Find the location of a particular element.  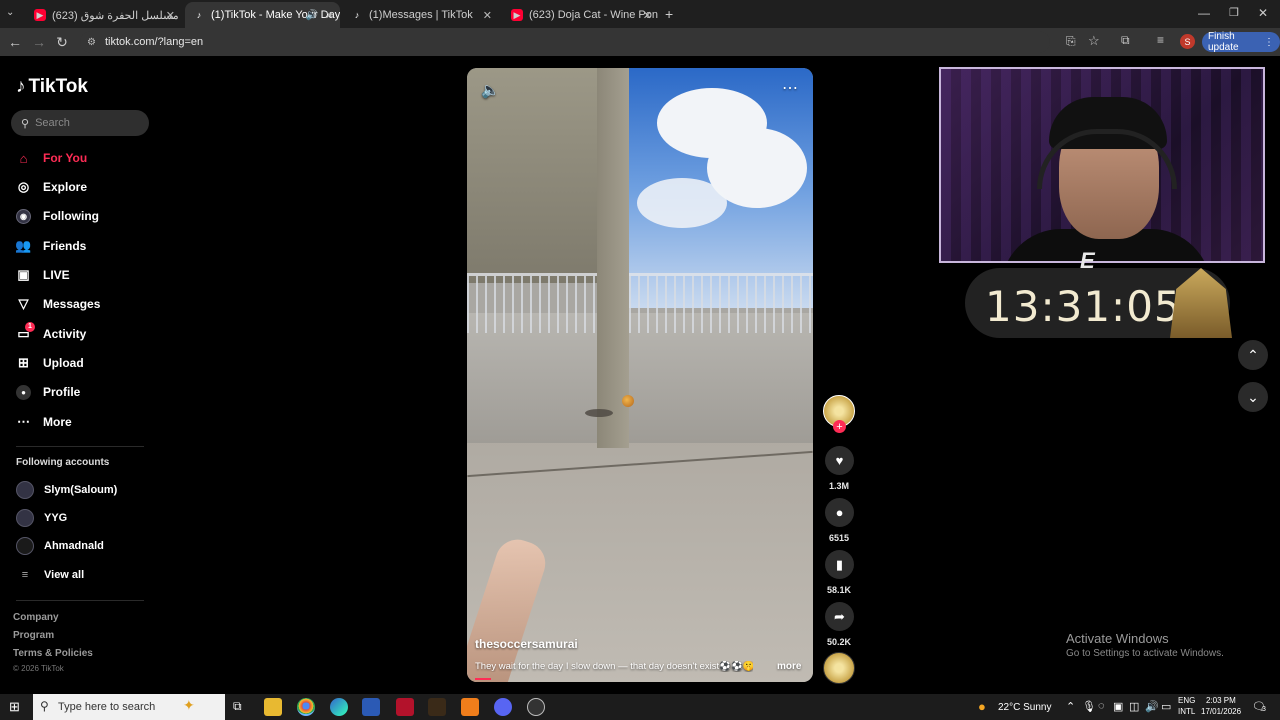

new-tab-icon: + is located at coordinates (669, 14).